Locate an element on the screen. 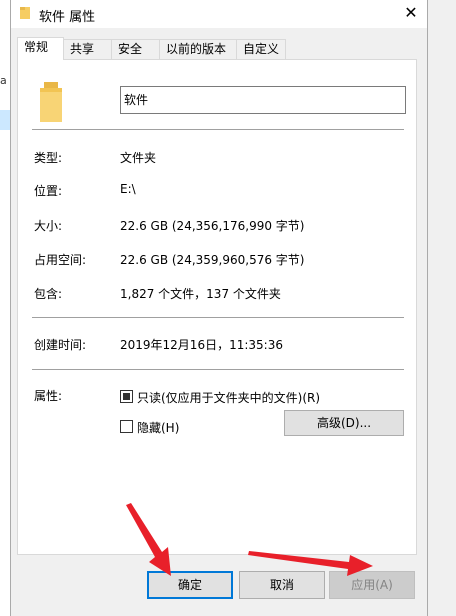 The width and height of the screenshot is (456, 616). tab-customize: 自定义 is located at coordinates (261, 49).